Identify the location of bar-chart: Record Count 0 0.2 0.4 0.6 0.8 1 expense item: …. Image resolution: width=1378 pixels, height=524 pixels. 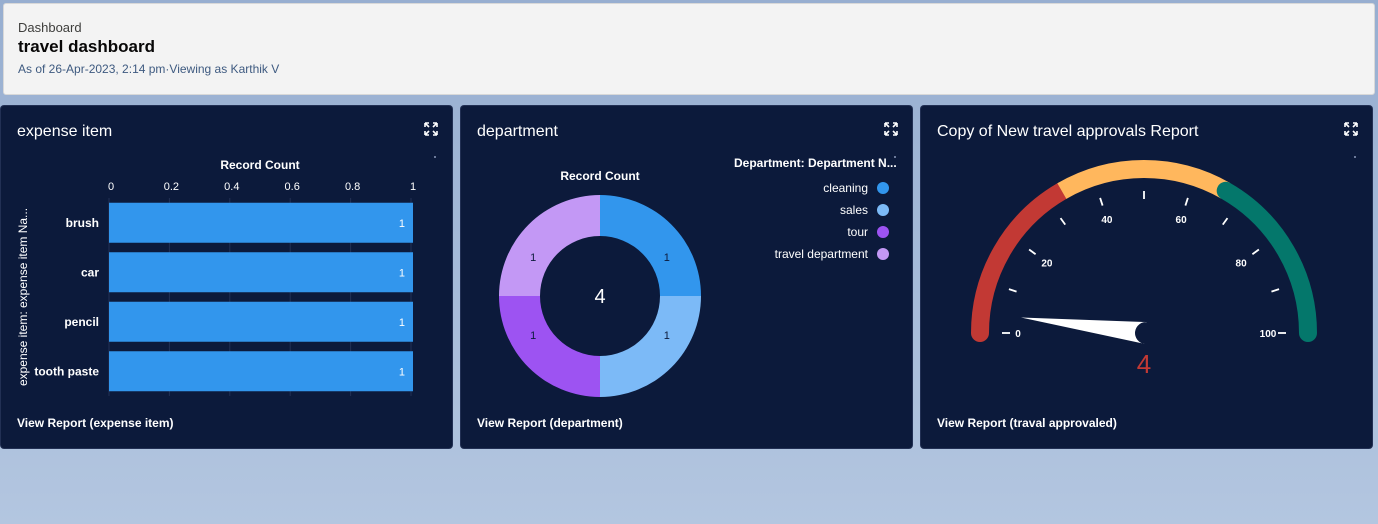
(216, 277).